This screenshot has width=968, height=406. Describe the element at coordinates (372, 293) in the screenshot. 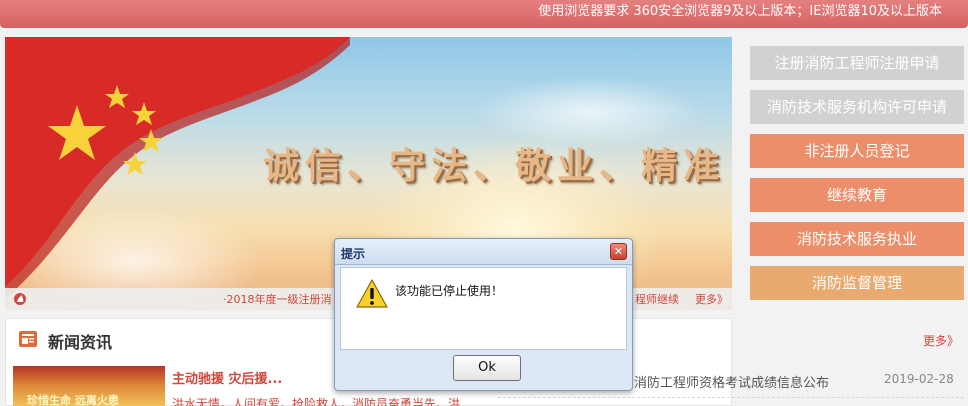

I see `warning-icon` at that location.